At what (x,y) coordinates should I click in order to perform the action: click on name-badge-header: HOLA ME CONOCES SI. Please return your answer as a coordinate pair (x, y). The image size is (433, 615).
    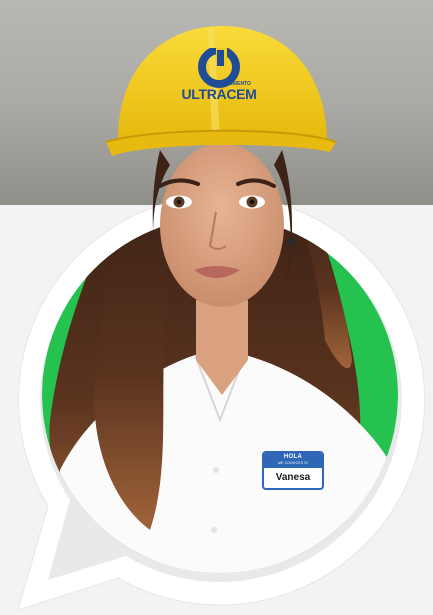
    Looking at the image, I should click on (293, 460).